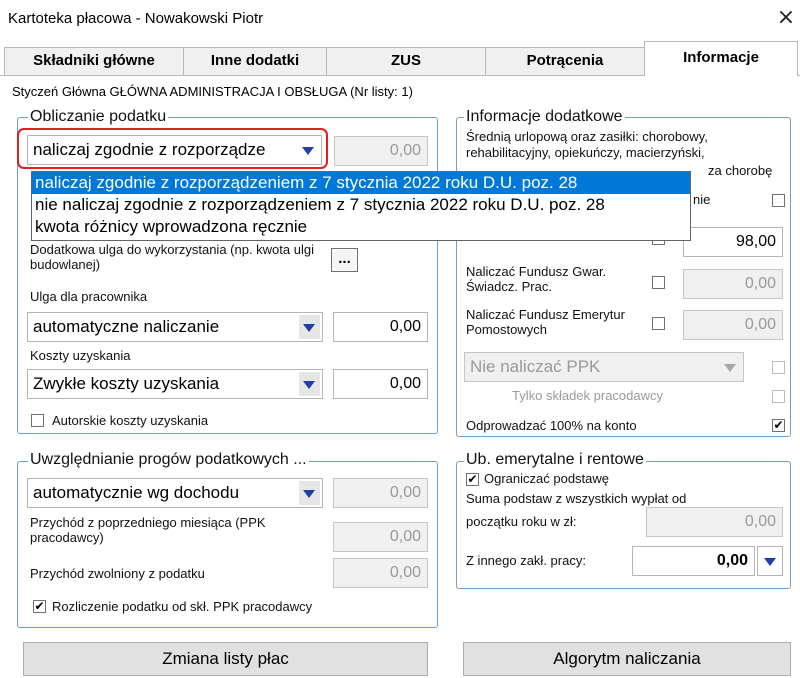 This screenshot has height=678, width=800. What do you see at coordinates (565, 61) in the screenshot?
I see `tab-potracenia: Potrącenia` at bounding box center [565, 61].